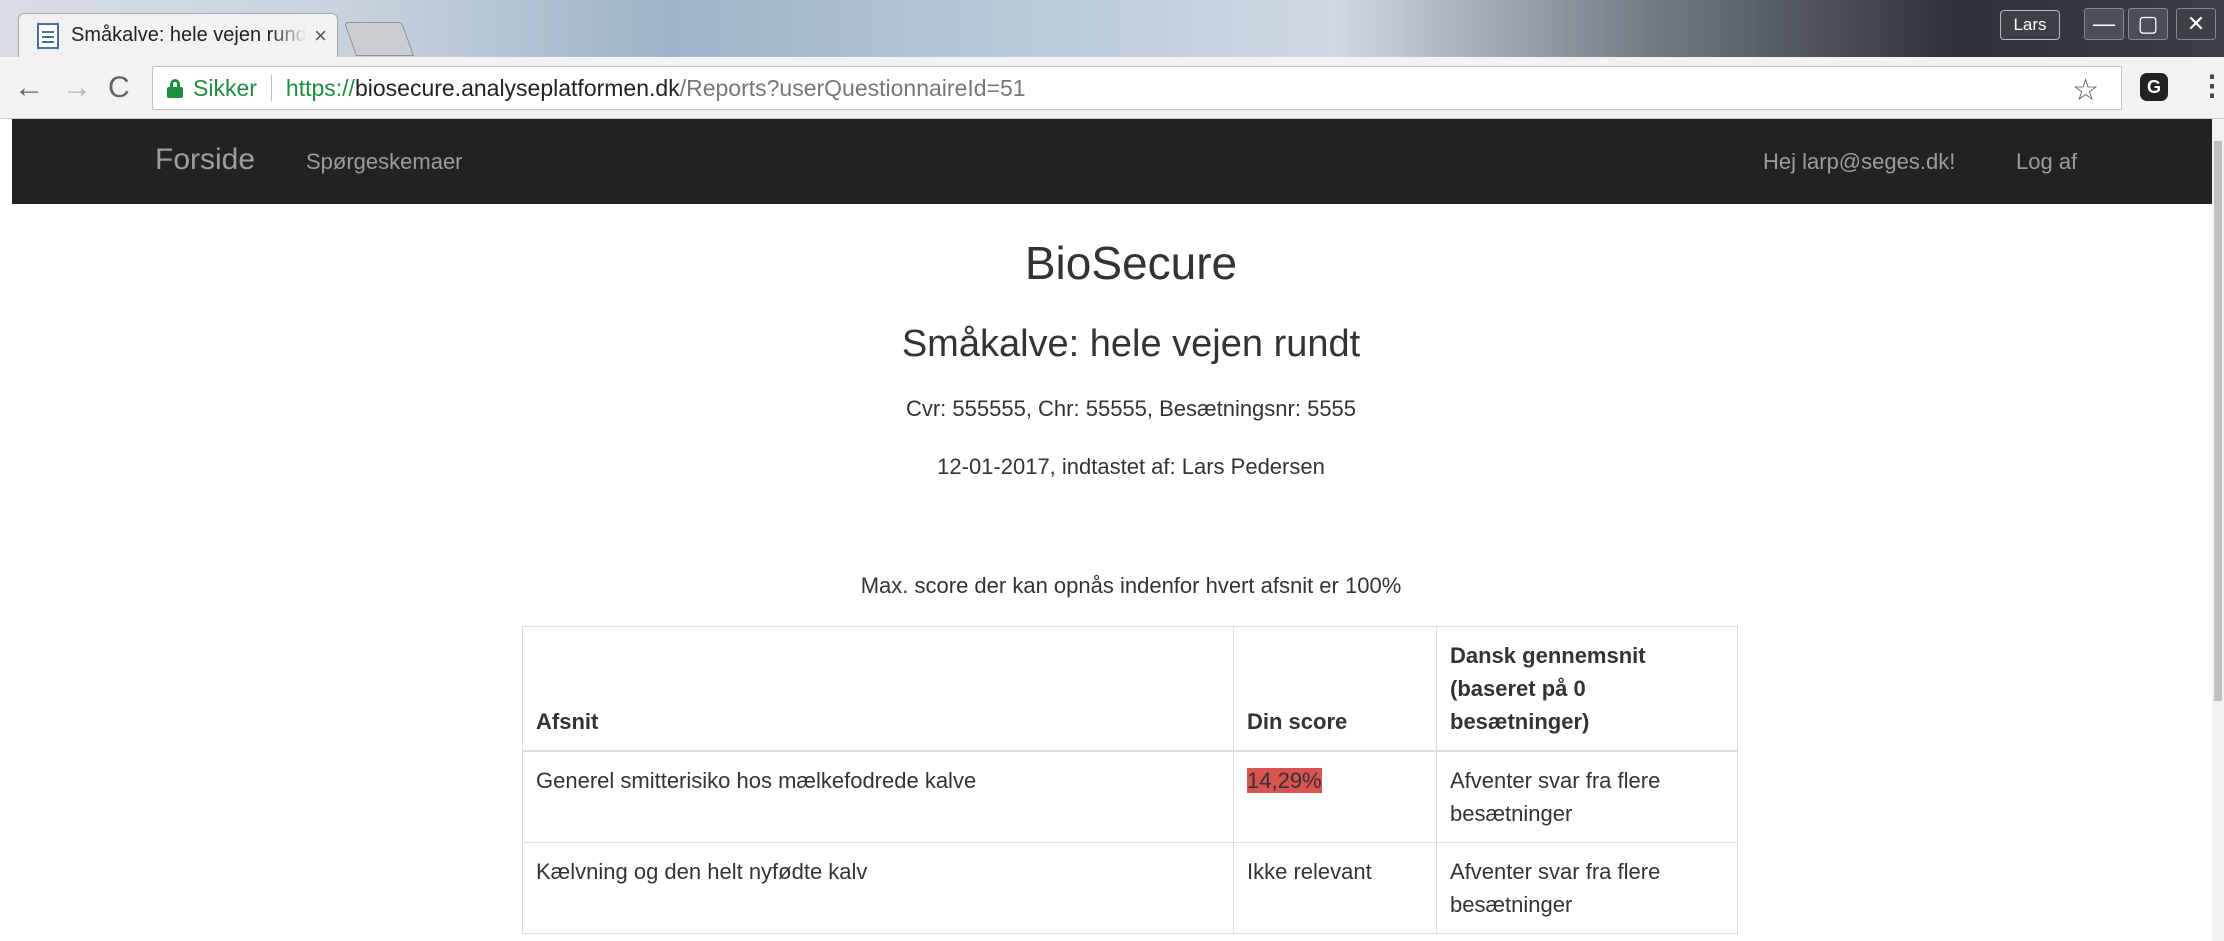  I want to click on extension-icon: G, so click(2154, 87).